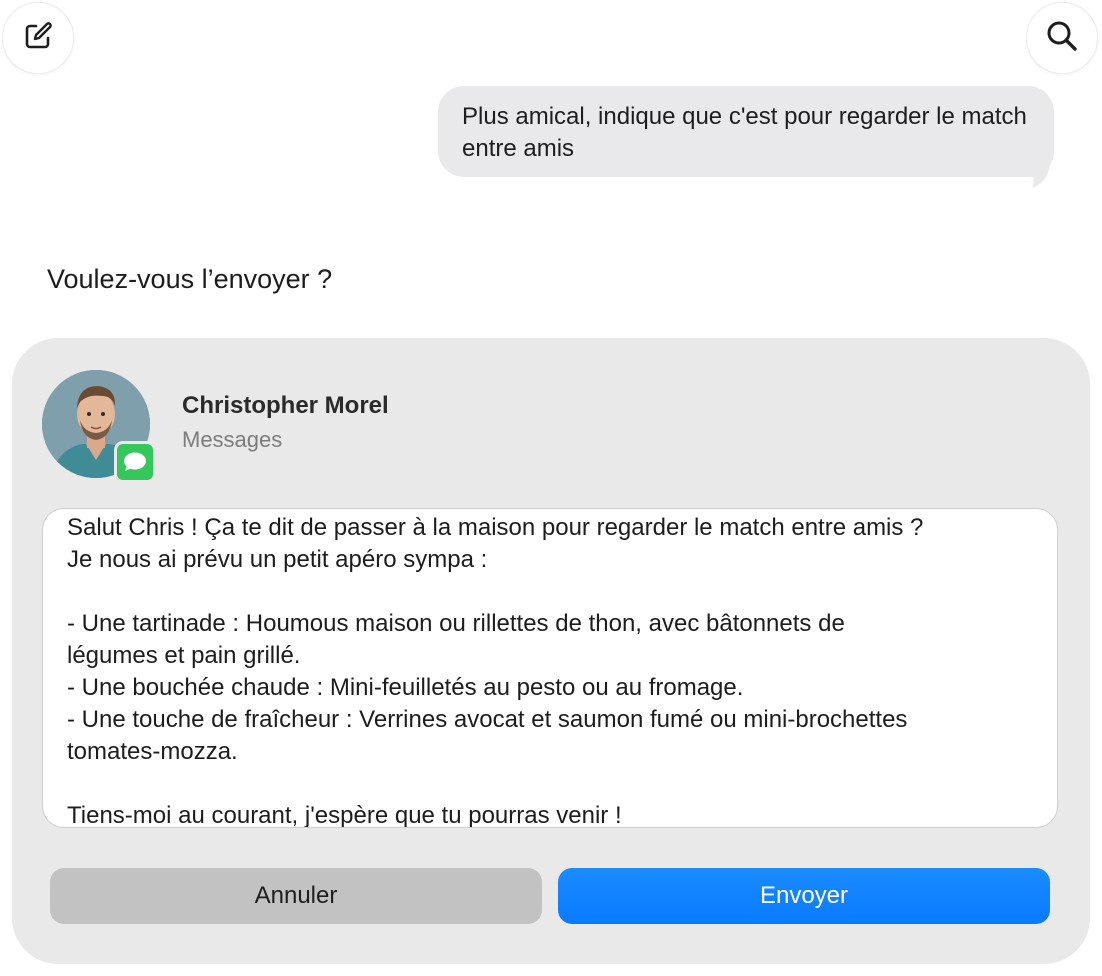 The height and width of the screenshot is (976, 1102). I want to click on search-icon, so click(1062, 38).